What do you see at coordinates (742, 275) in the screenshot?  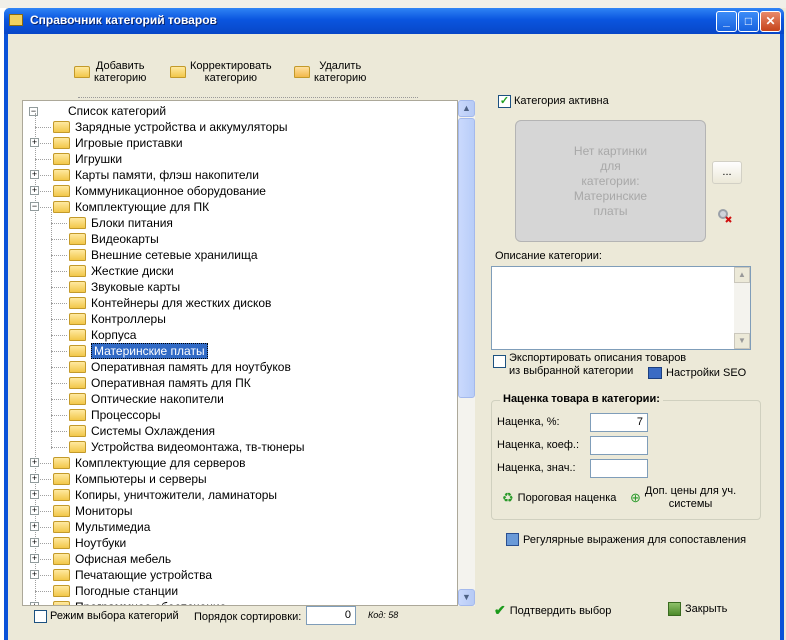 I see `description-scroll-up: ▲` at bounding box center [742, 275].